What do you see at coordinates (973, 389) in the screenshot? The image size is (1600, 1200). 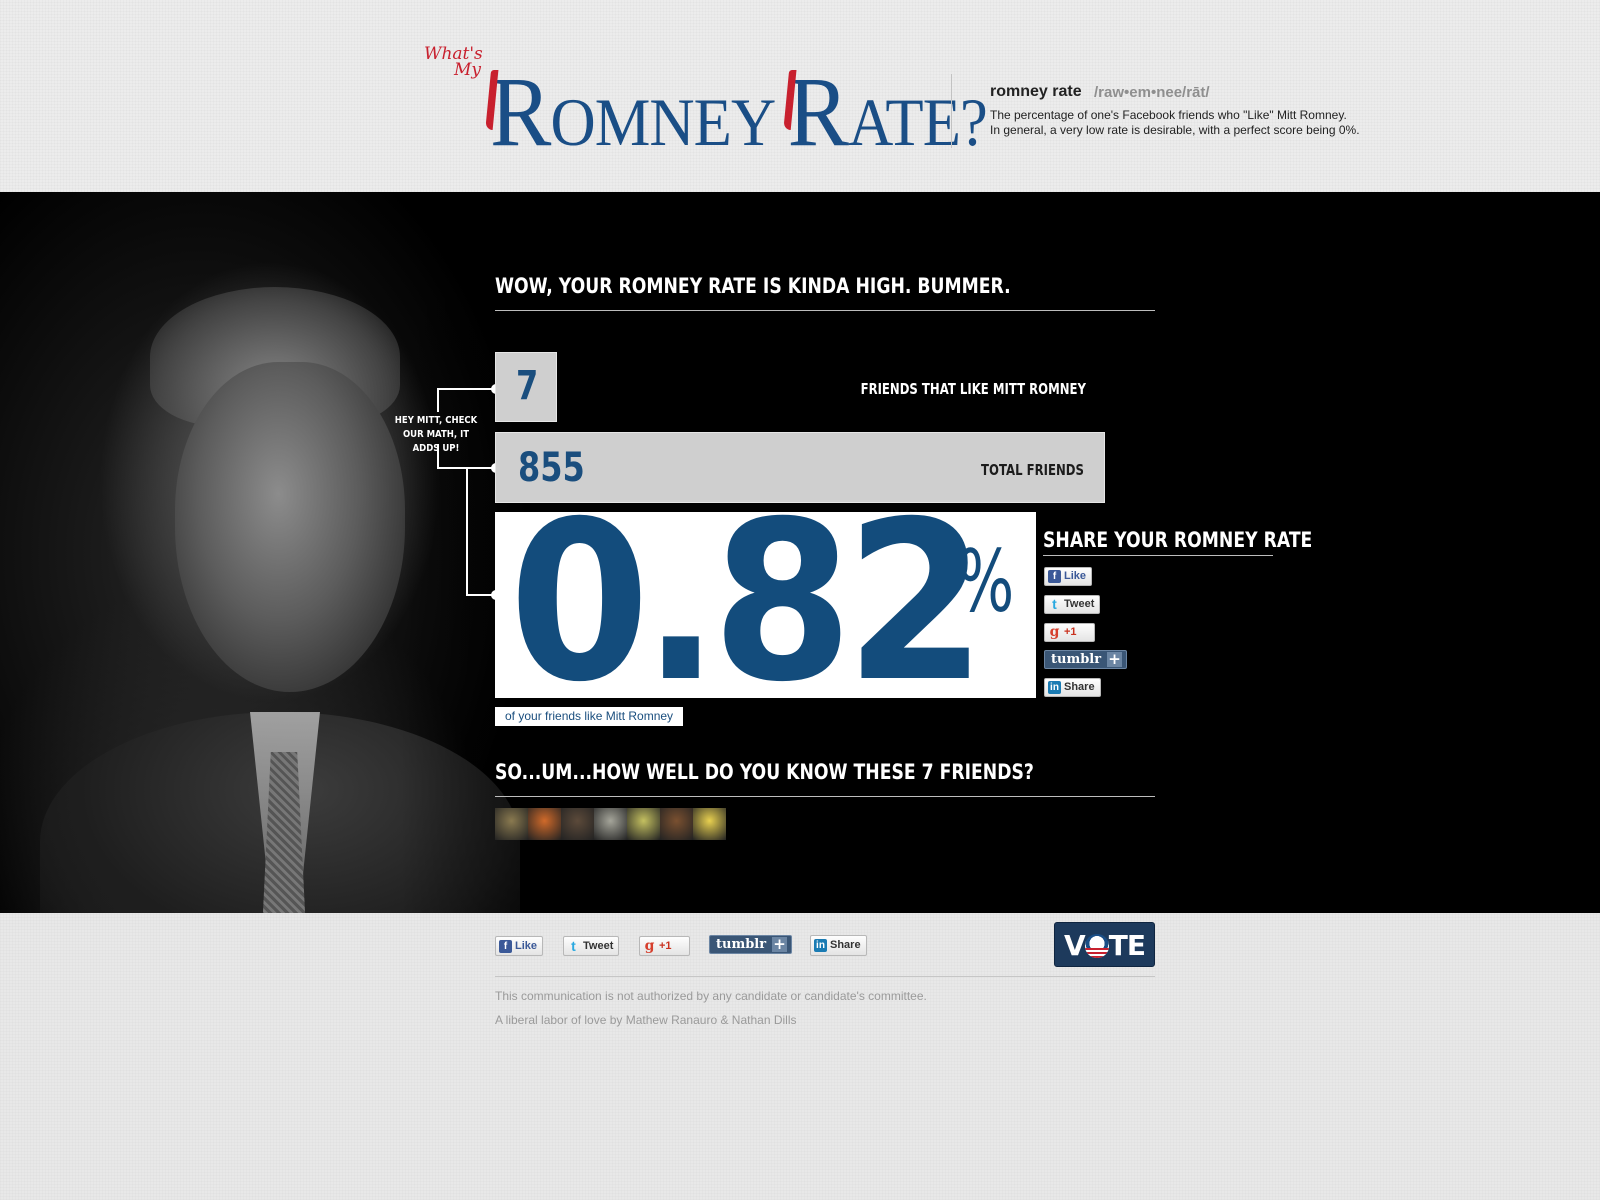 I see `liking-friends-label: FRIENDS THAT LIKE MITT ROMNEY` at bounding box center [973, 389].